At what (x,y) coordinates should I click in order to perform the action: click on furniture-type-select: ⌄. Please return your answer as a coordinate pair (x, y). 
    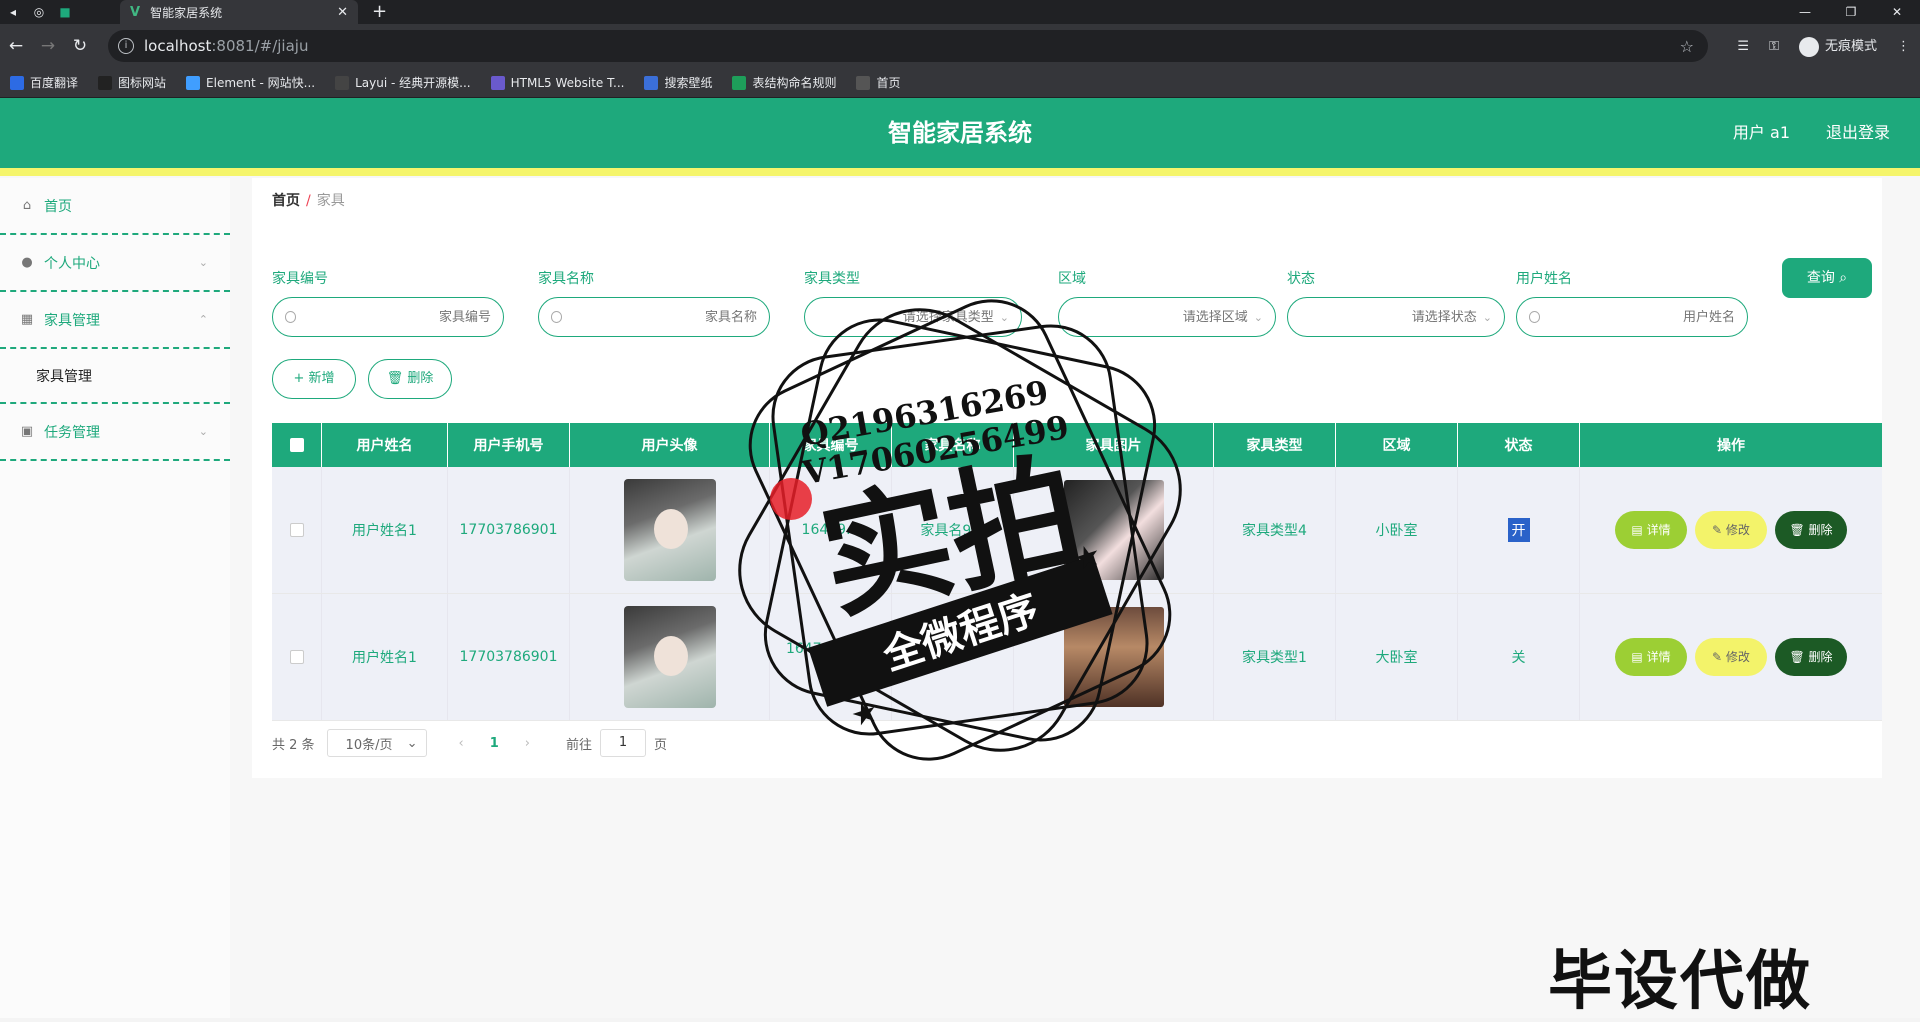
    Looking at the image, I should click on (913, 317).